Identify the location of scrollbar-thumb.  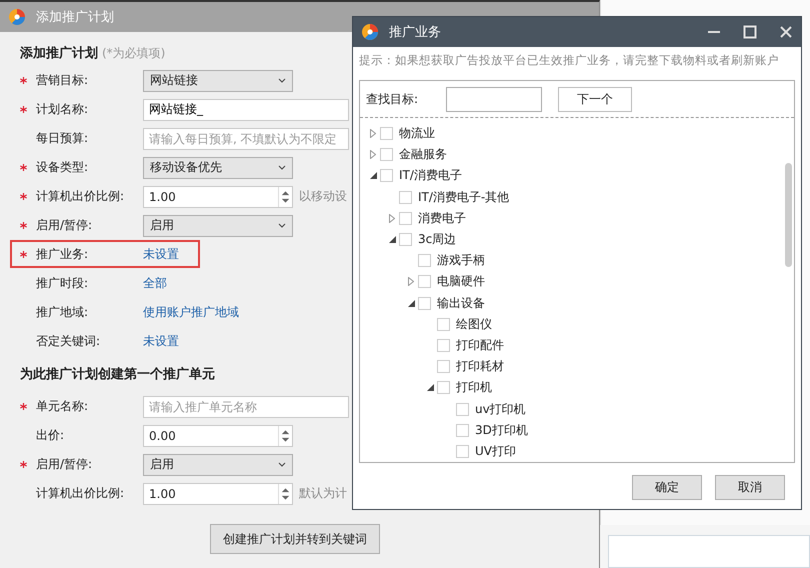
(788, 215).